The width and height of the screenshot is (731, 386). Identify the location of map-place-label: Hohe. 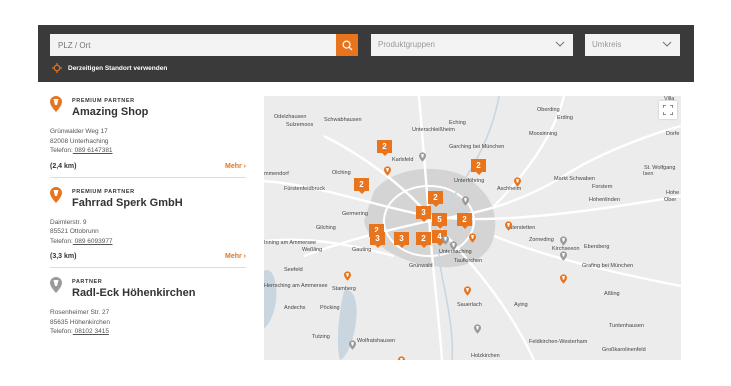
(673, 193).